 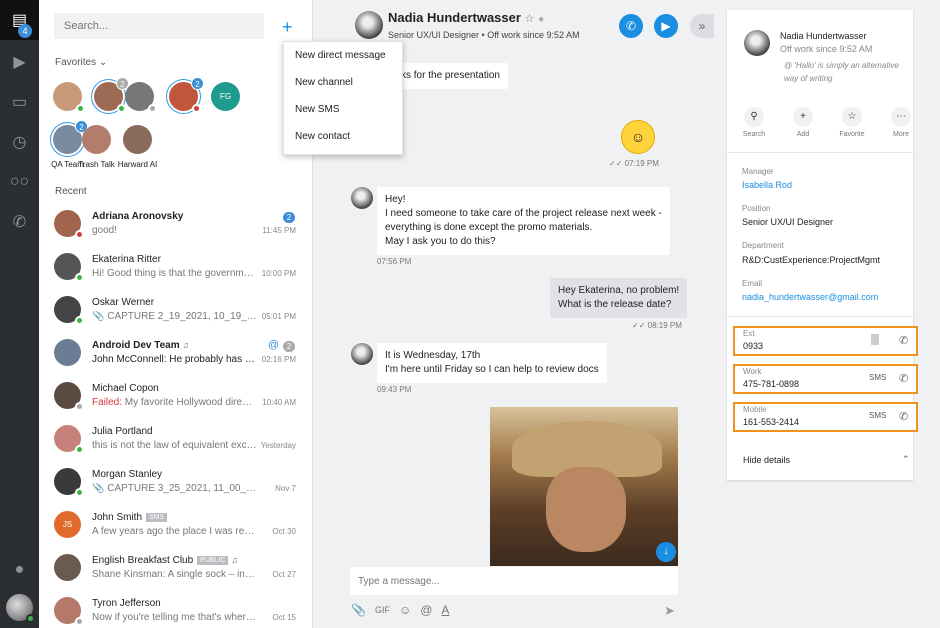 I want to click on action-label: Add, so click(x=803, y=134).